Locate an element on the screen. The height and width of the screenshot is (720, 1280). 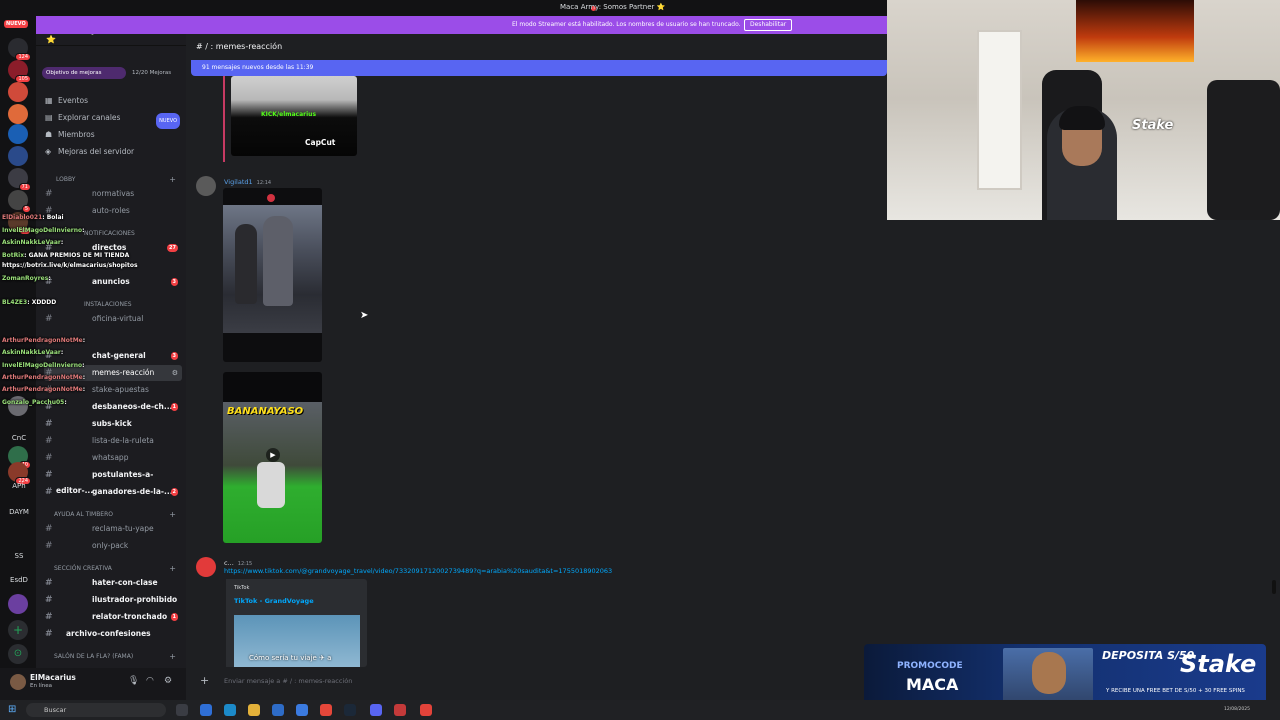
guild-icon: 224 is located at coordinates (19, 473).